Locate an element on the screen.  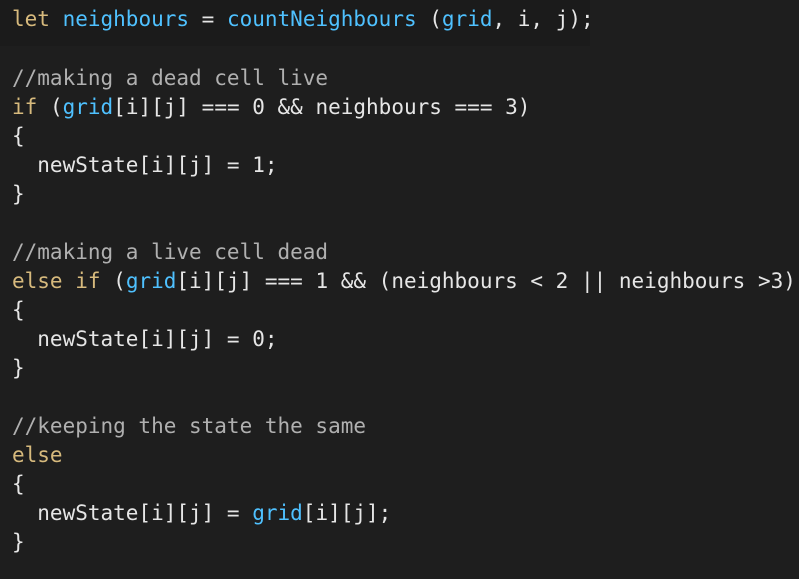
code-token: //keeping the state the same is located at coordinates (189, 426).